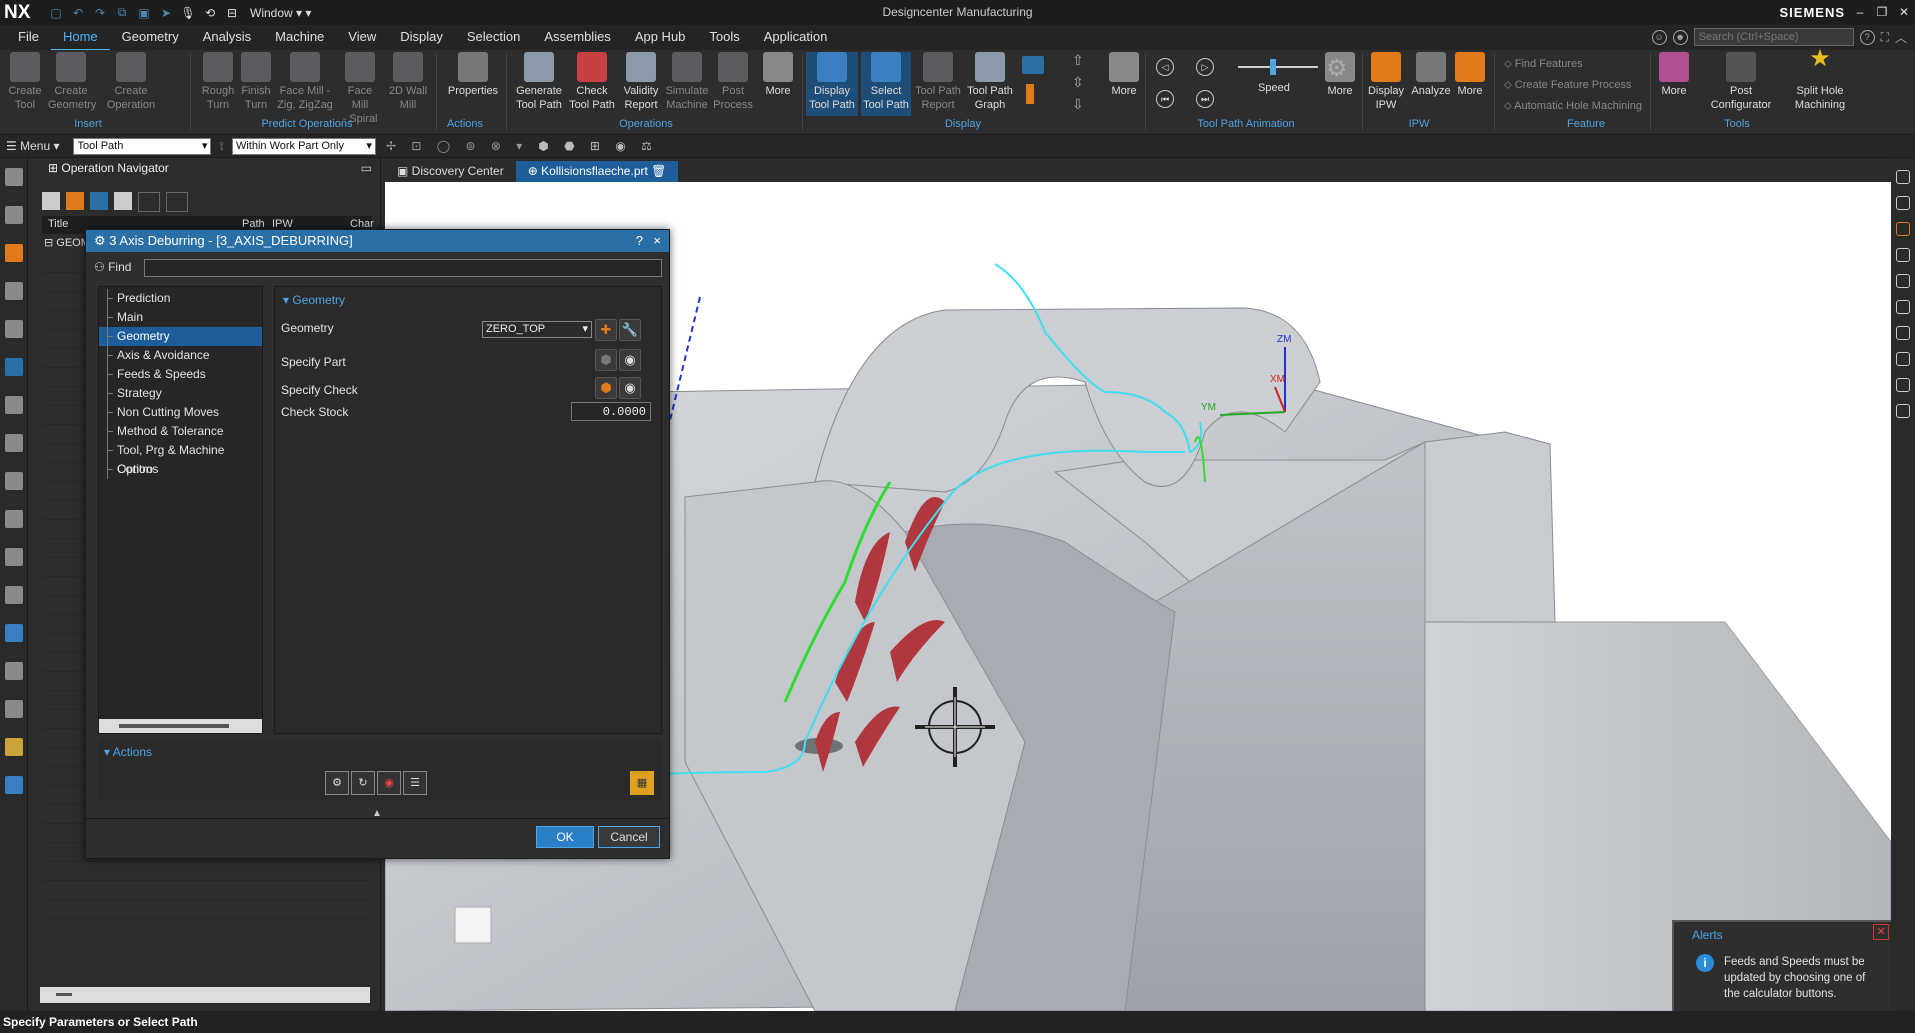 The image size is (1915, 1033). What do you see at coordinates (14, 253) in the screenshot?
I see `operation-navigator-icon` at bounding box center [14, 253].